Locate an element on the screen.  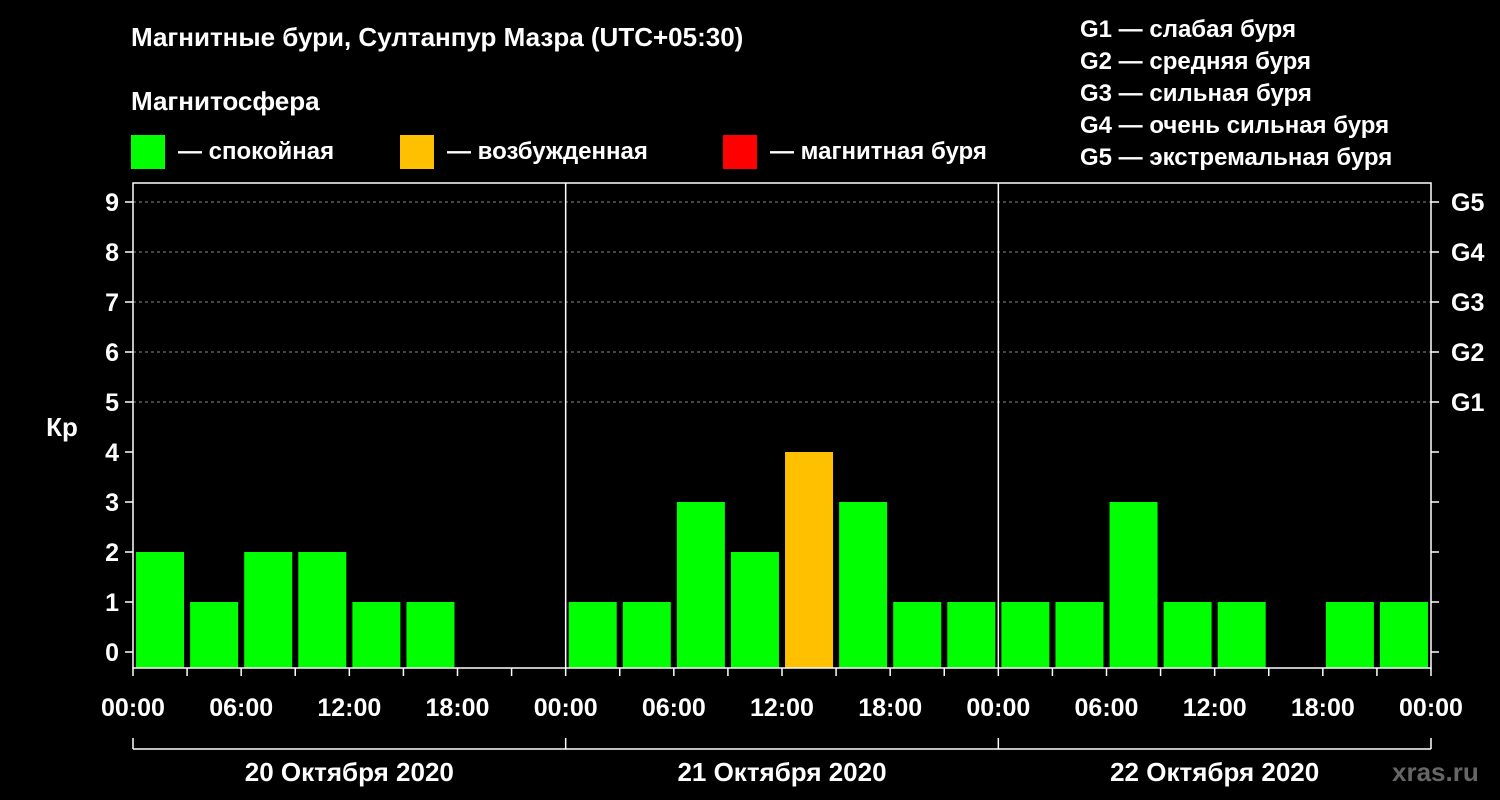
y-tick-label-0: 0 is located at coordinates (112, 653).